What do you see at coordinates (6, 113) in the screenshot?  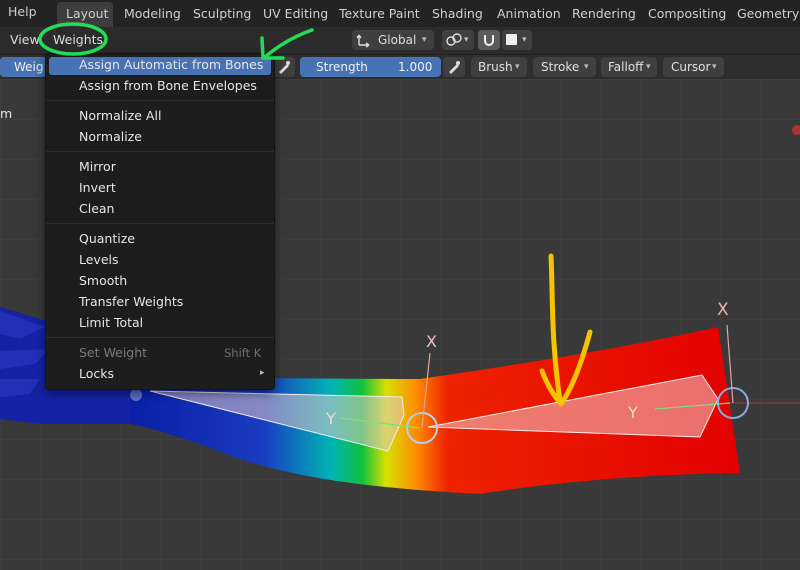 I see `object-name-cut: m` at bounding box center [6, 113].